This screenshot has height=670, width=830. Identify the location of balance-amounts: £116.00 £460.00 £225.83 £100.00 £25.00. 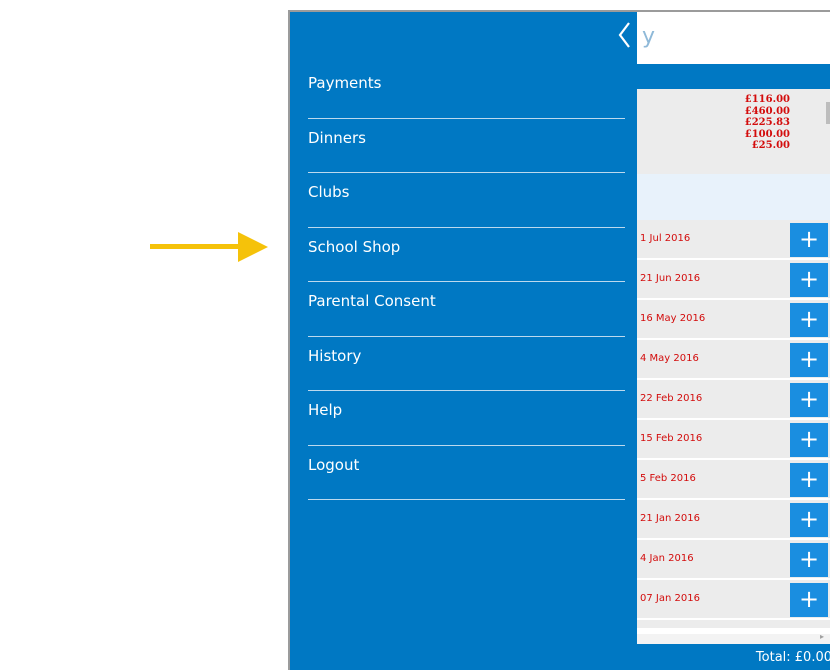
(740, 123).